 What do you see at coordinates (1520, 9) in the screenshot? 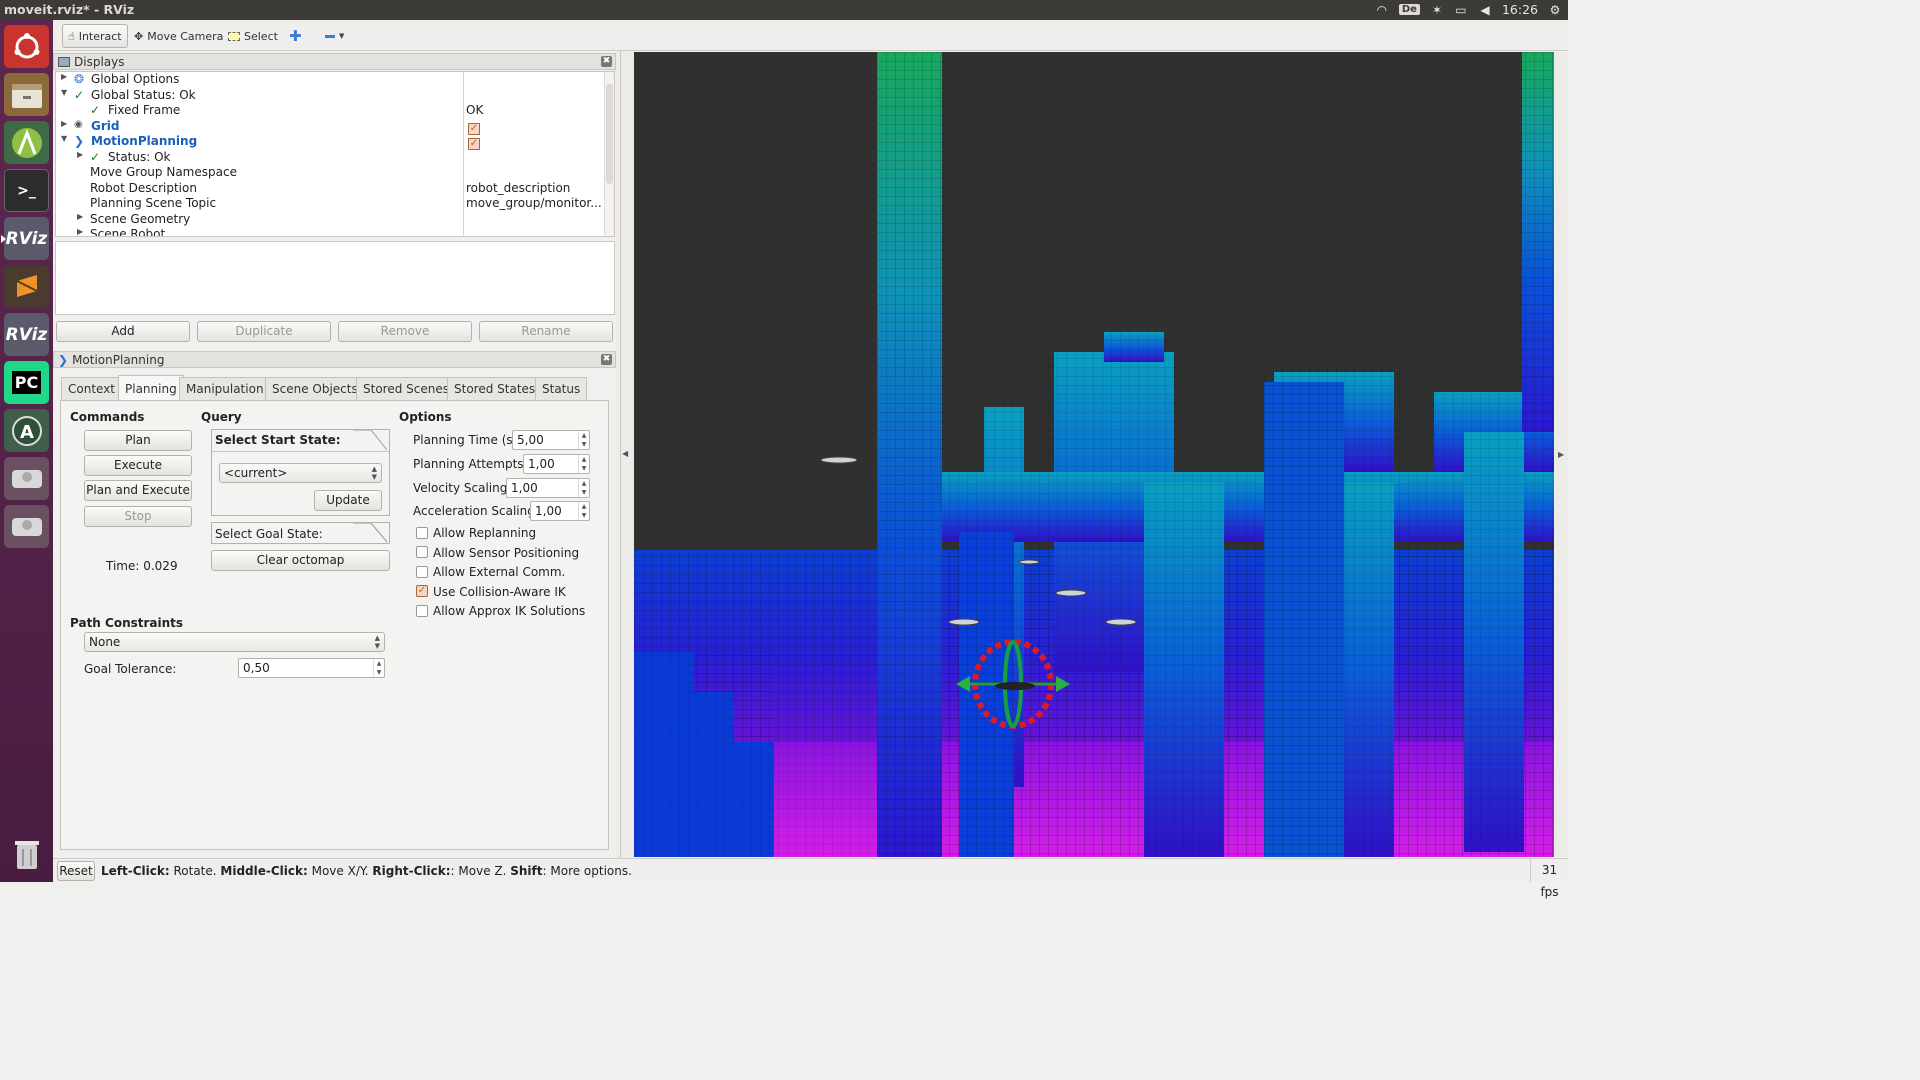
I see `clock: 16:26` at bounding box center [1520, 9].